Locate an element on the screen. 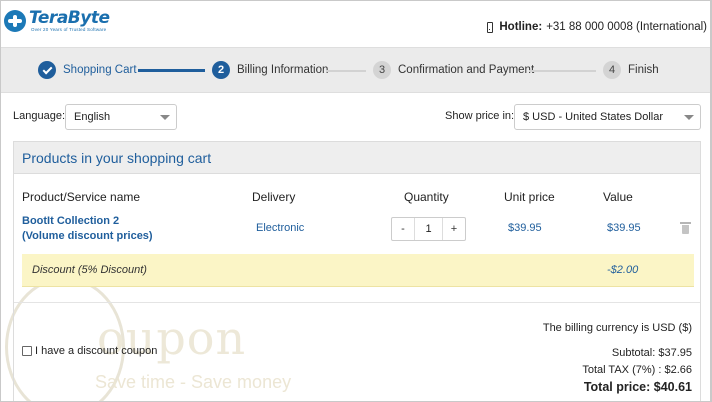  step-label: Billing Information is located at coordinates (283, 70).